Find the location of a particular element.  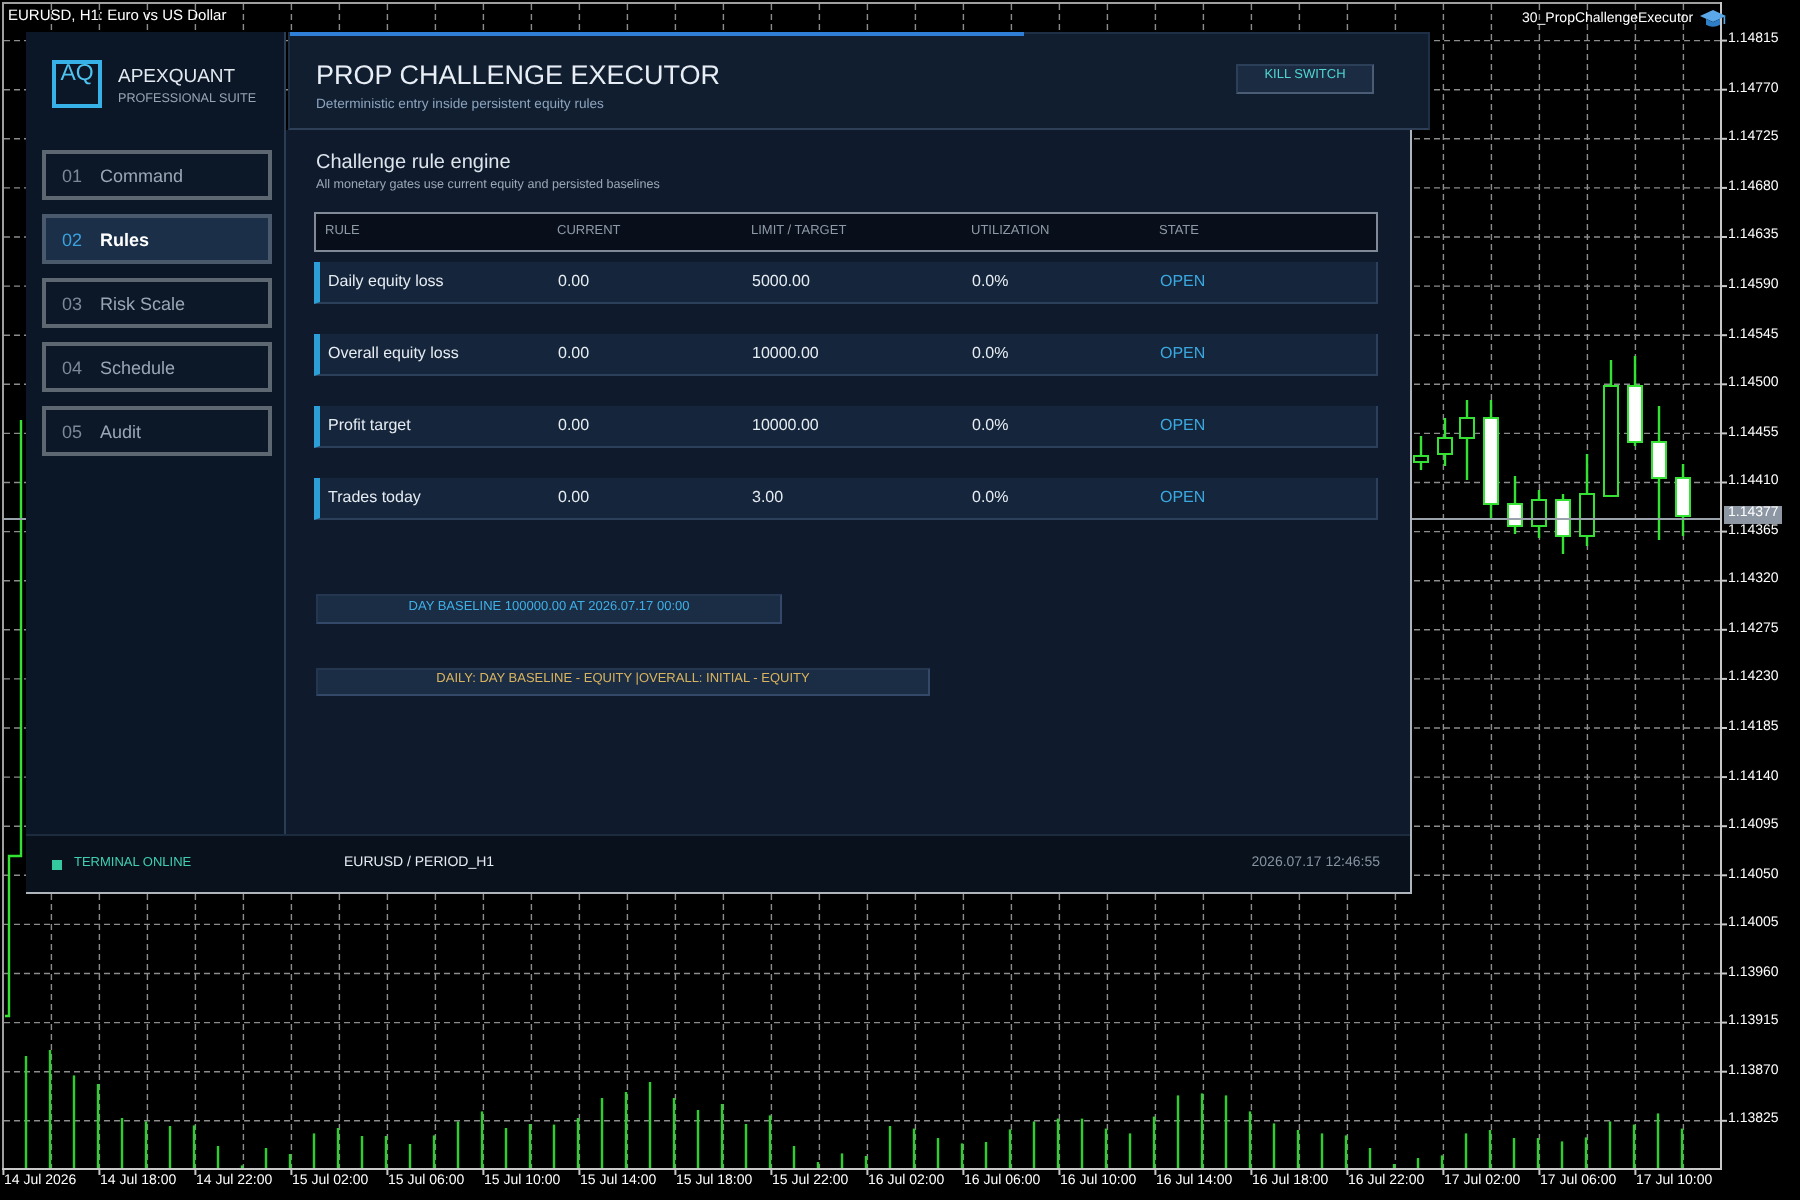

section-title: Challenge rule engine is located at coordinates (413, 163).